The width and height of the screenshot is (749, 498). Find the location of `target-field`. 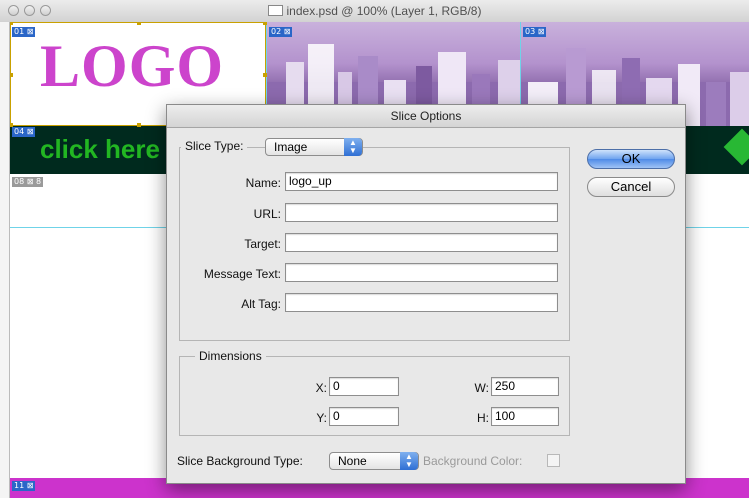

target-field is located at coordinates (421, 242).